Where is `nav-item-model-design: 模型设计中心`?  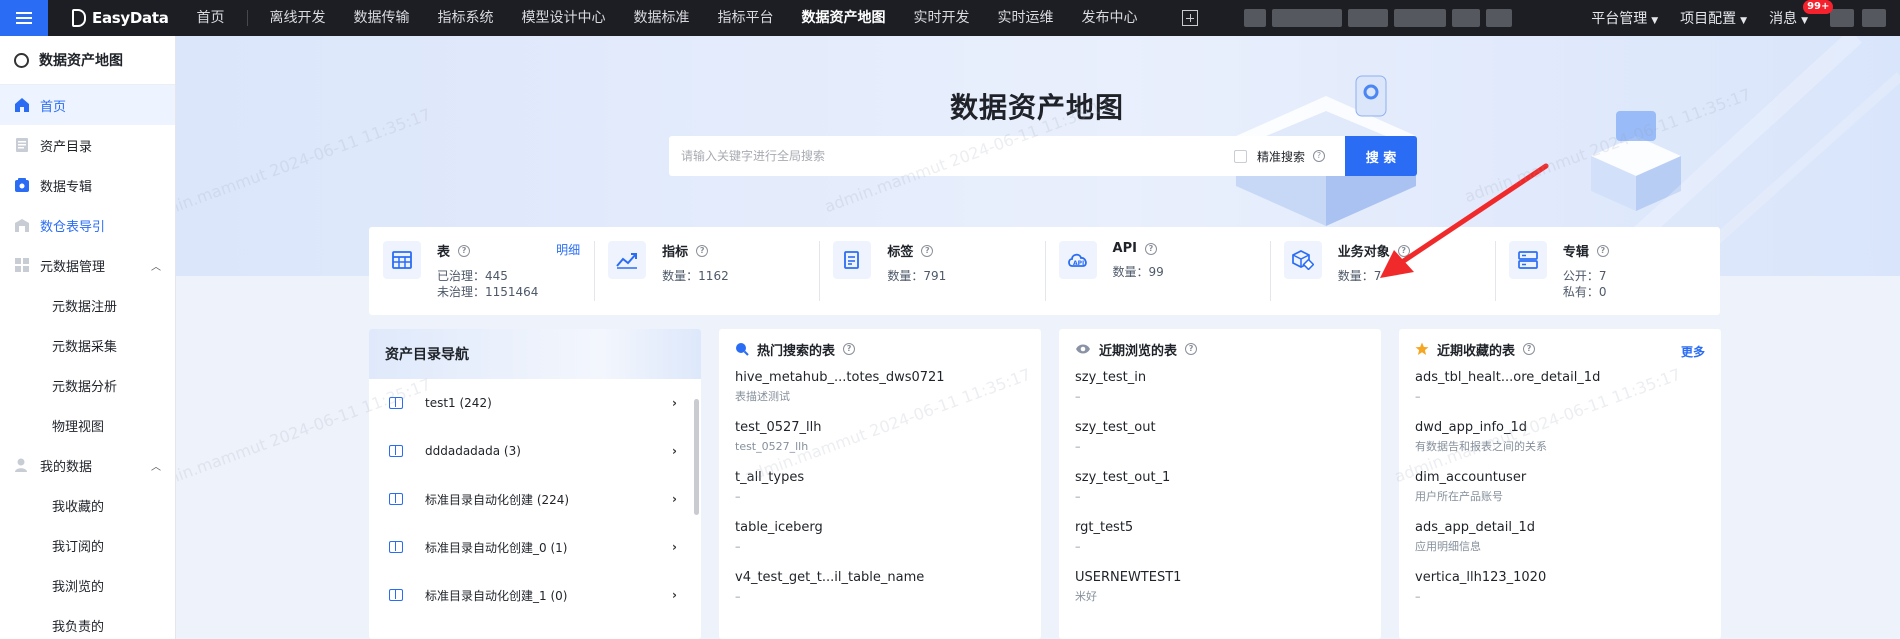 nav-item-model-design: 模型设计中心 is located at coordinates (564, 18).